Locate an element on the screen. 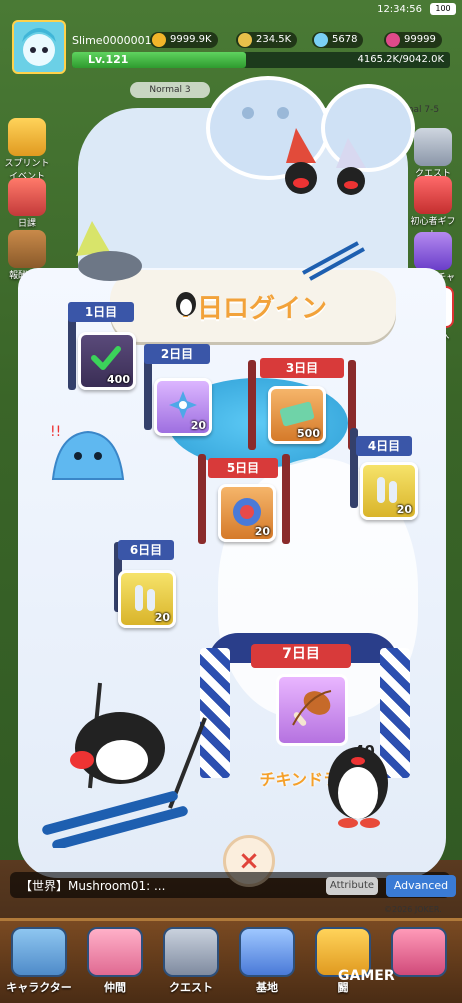 This screenshot has width=462, height=1003. resource-gold: 9999.9K is located at coordinates (184, 40).